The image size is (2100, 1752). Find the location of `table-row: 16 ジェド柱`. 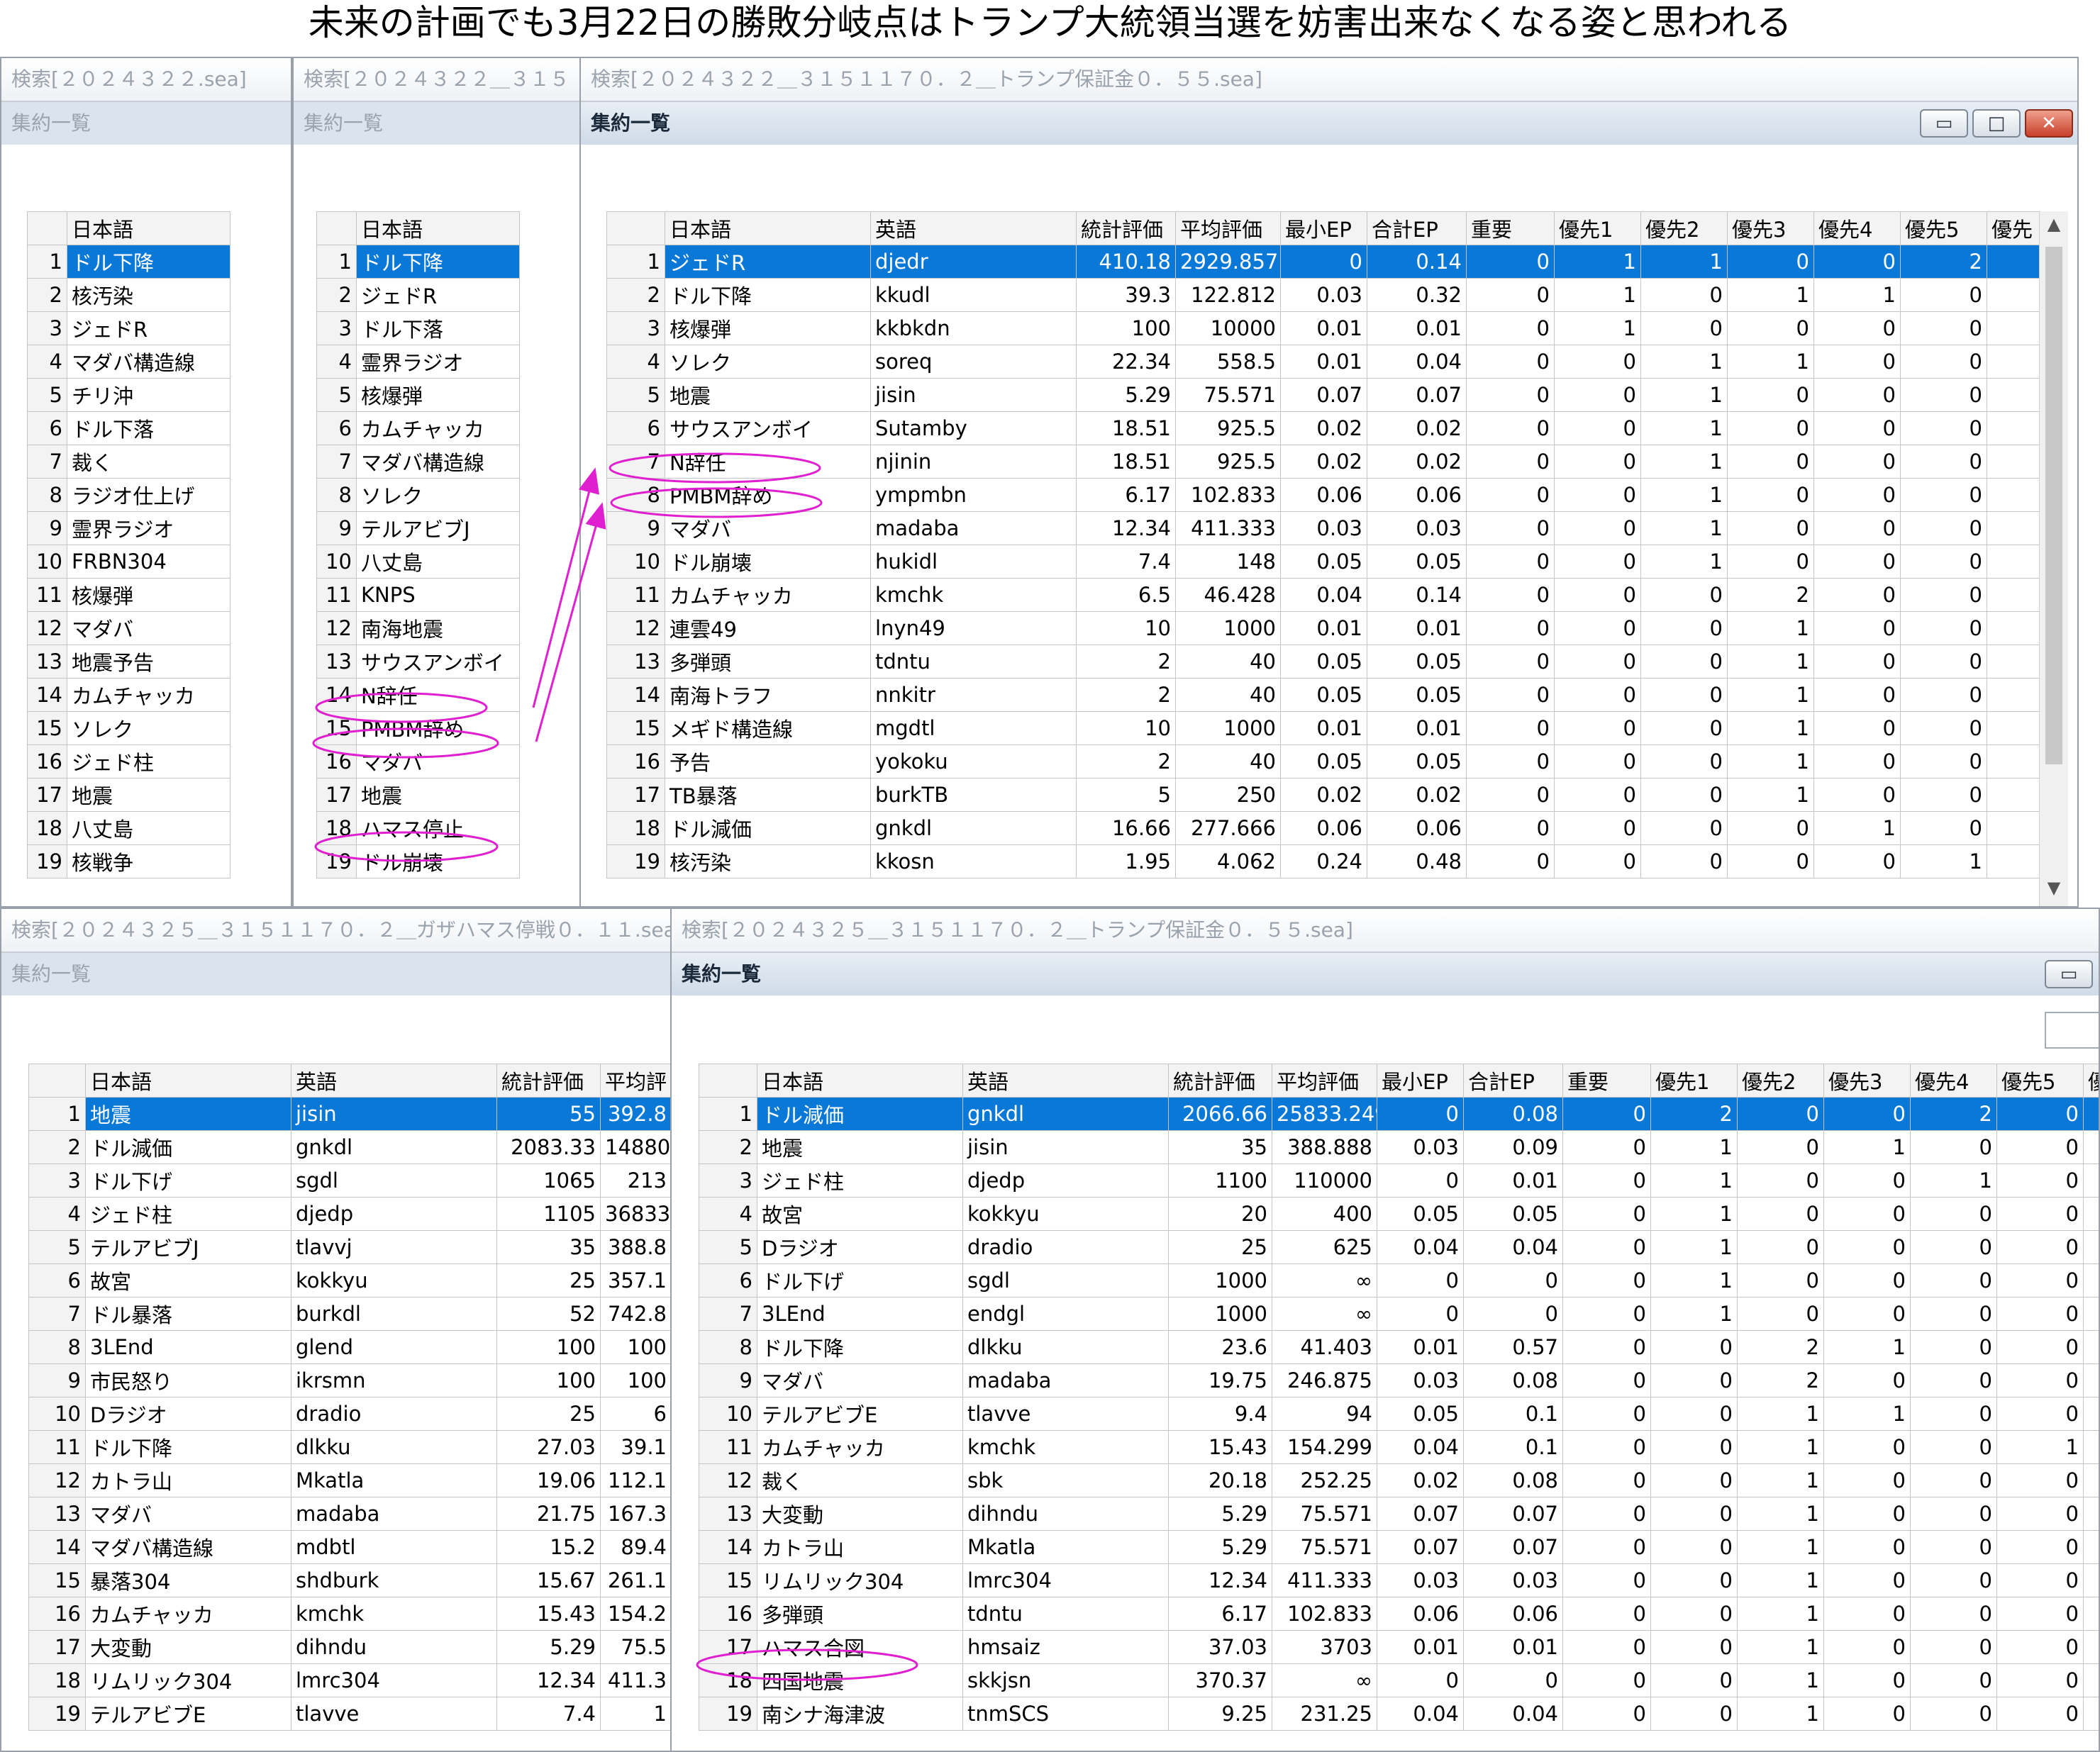

table-row: 16 ジェド柱 is located at coordinates (128, 761).